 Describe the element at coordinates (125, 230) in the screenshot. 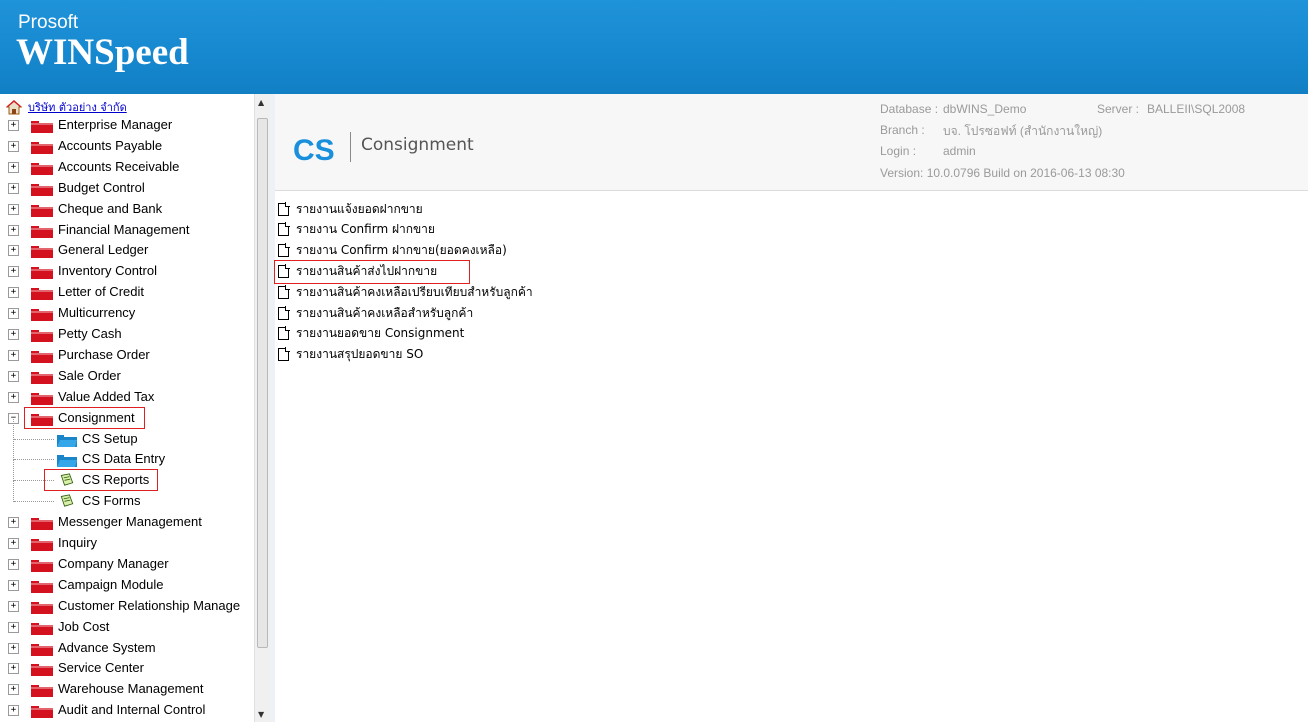

I see `tree-item: + Financial Management` at that location.